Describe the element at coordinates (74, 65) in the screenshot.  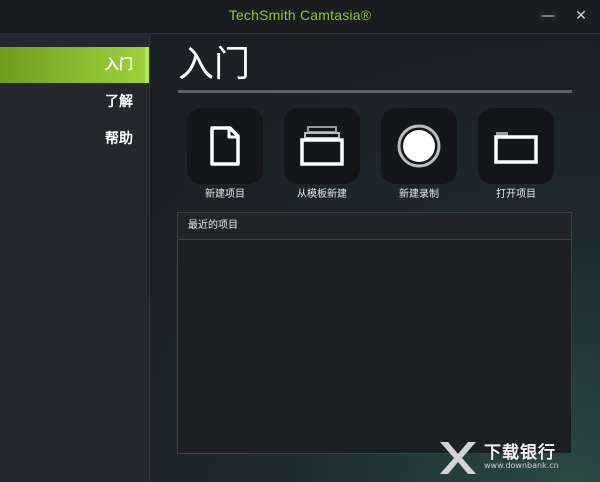
I see `sidebar-item-getting-started: 入门` at that location.